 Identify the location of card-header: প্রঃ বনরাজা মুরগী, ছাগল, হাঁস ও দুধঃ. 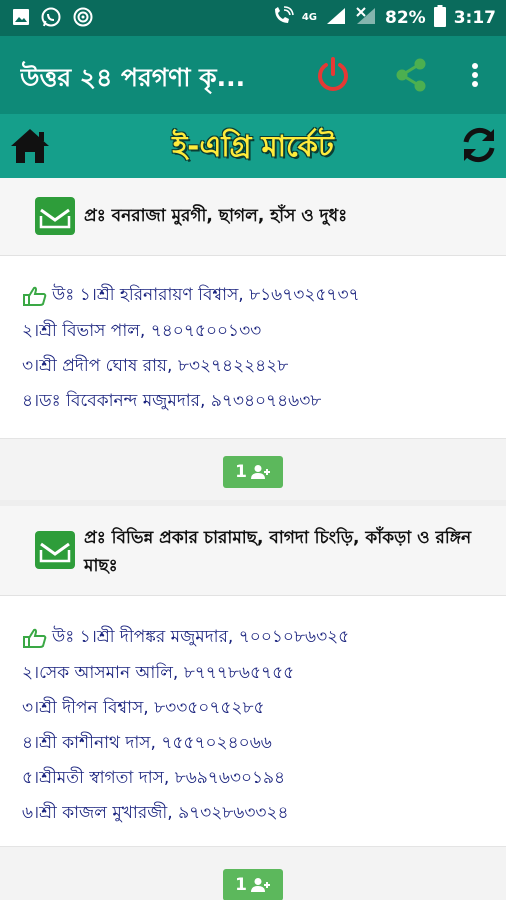
(253, 217).